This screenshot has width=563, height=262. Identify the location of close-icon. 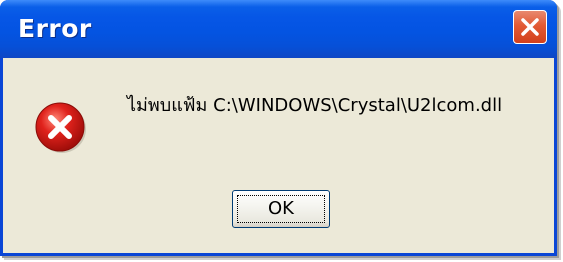
(530, 27).